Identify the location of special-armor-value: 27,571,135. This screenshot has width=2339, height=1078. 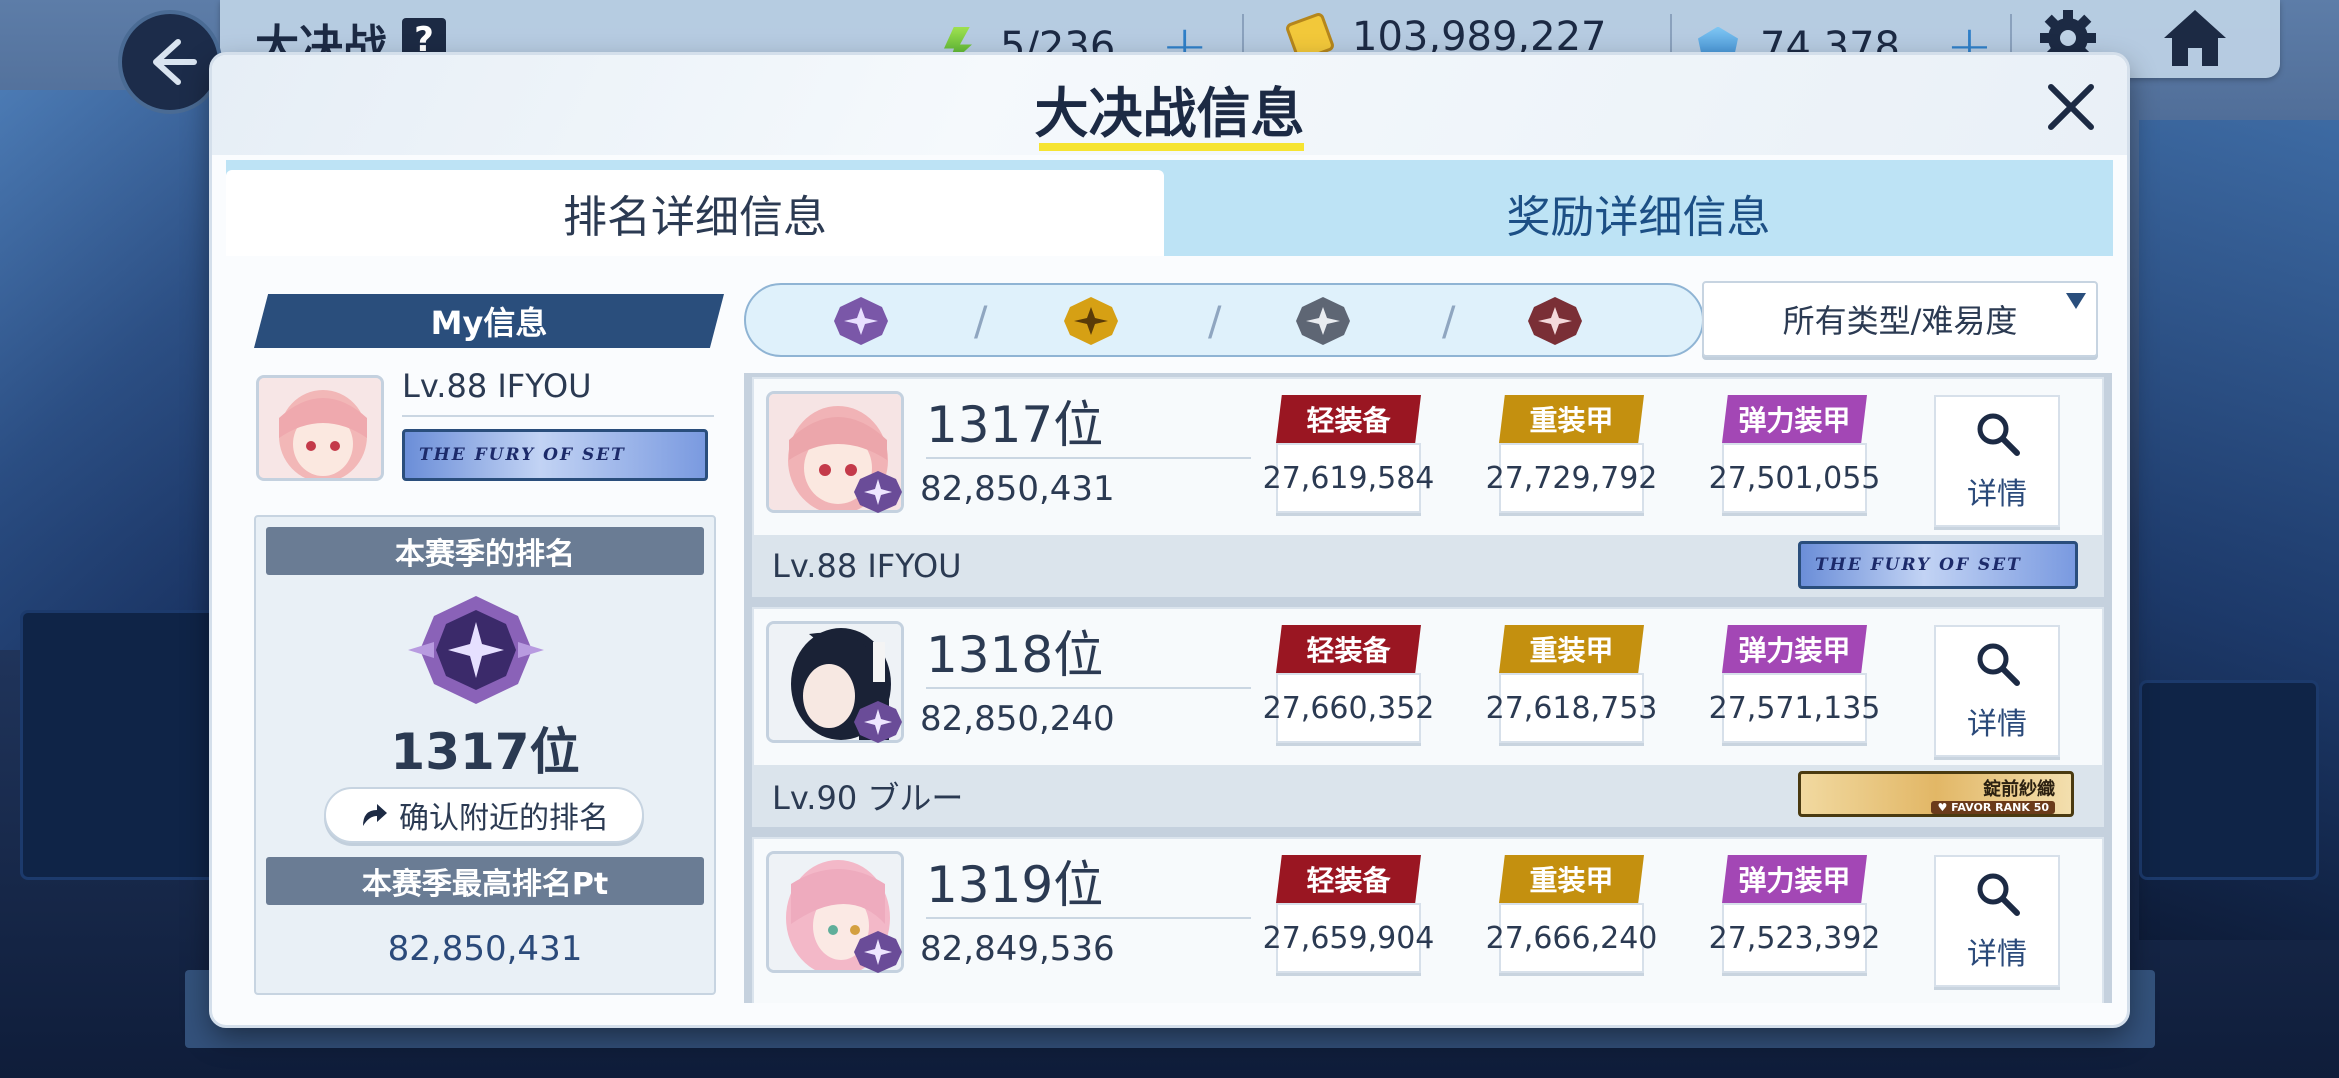
(1794, 708).